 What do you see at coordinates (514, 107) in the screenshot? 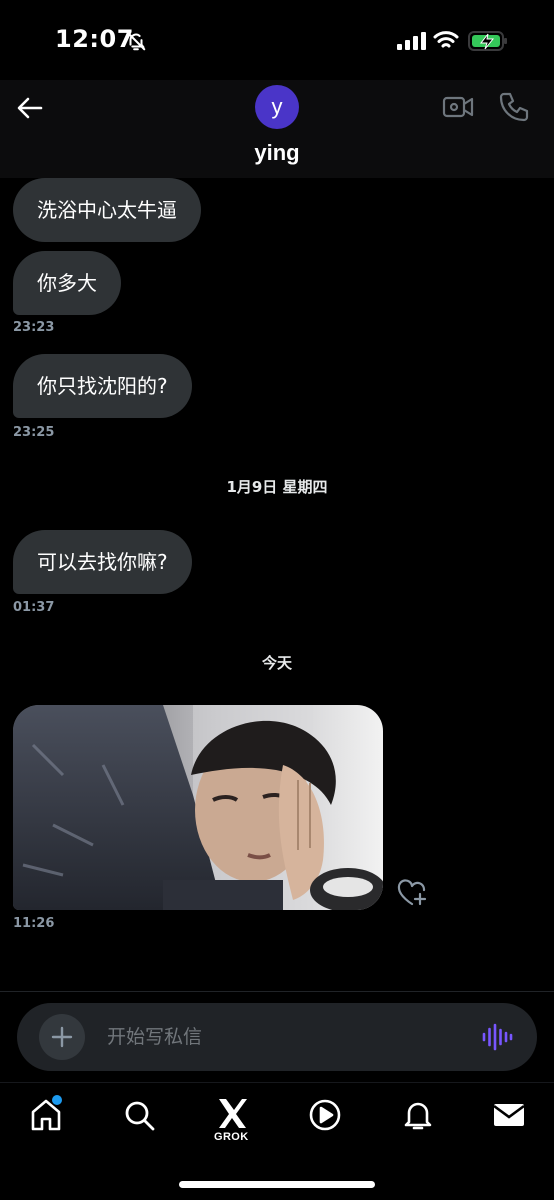
I see `phone-call-icon` at bounding box center [514, 107].